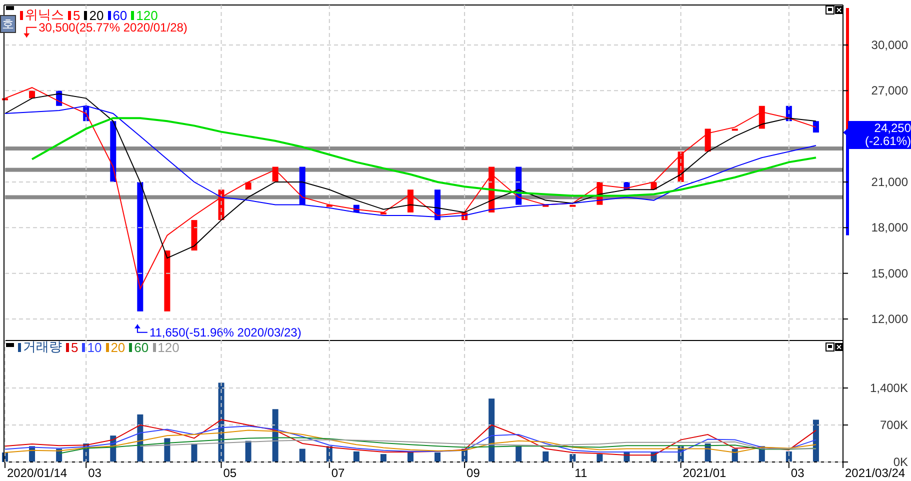  I want to click on date-label: 2020/01/14, so click(37, 473).